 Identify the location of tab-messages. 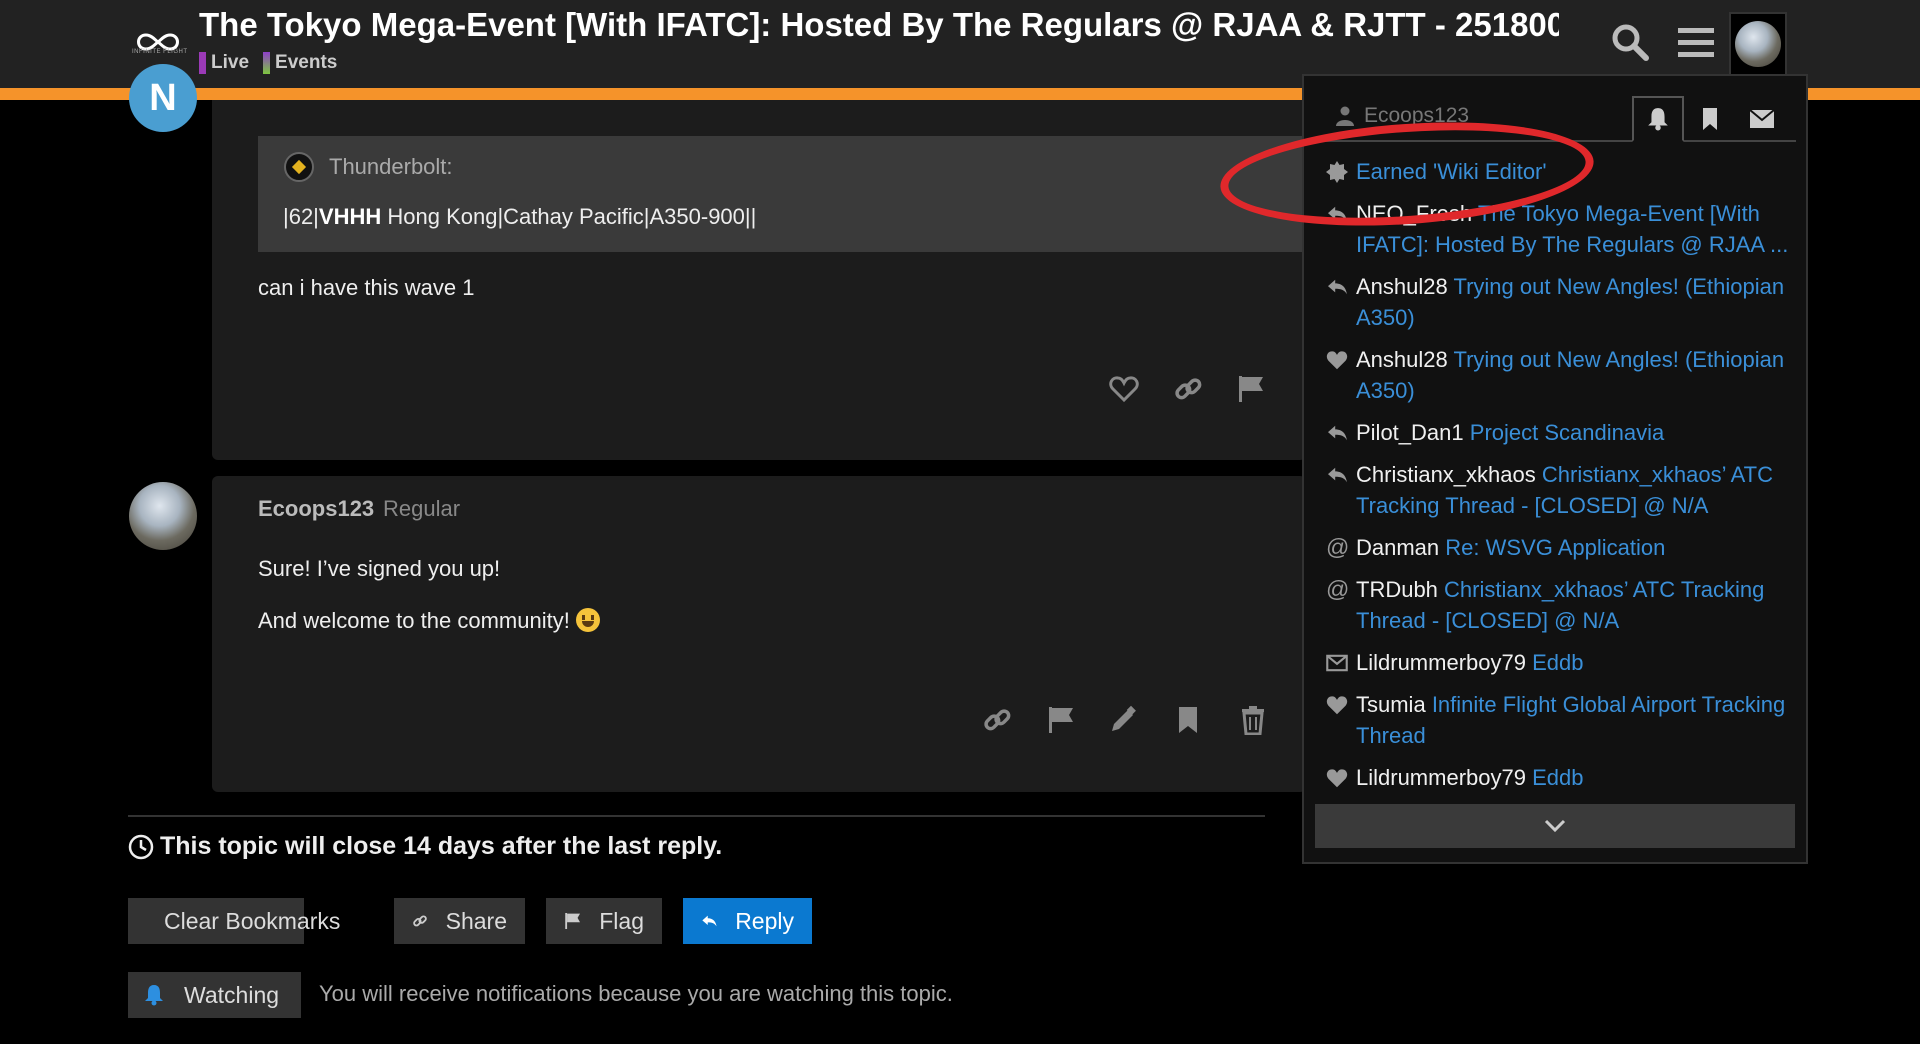
(1762, 119).